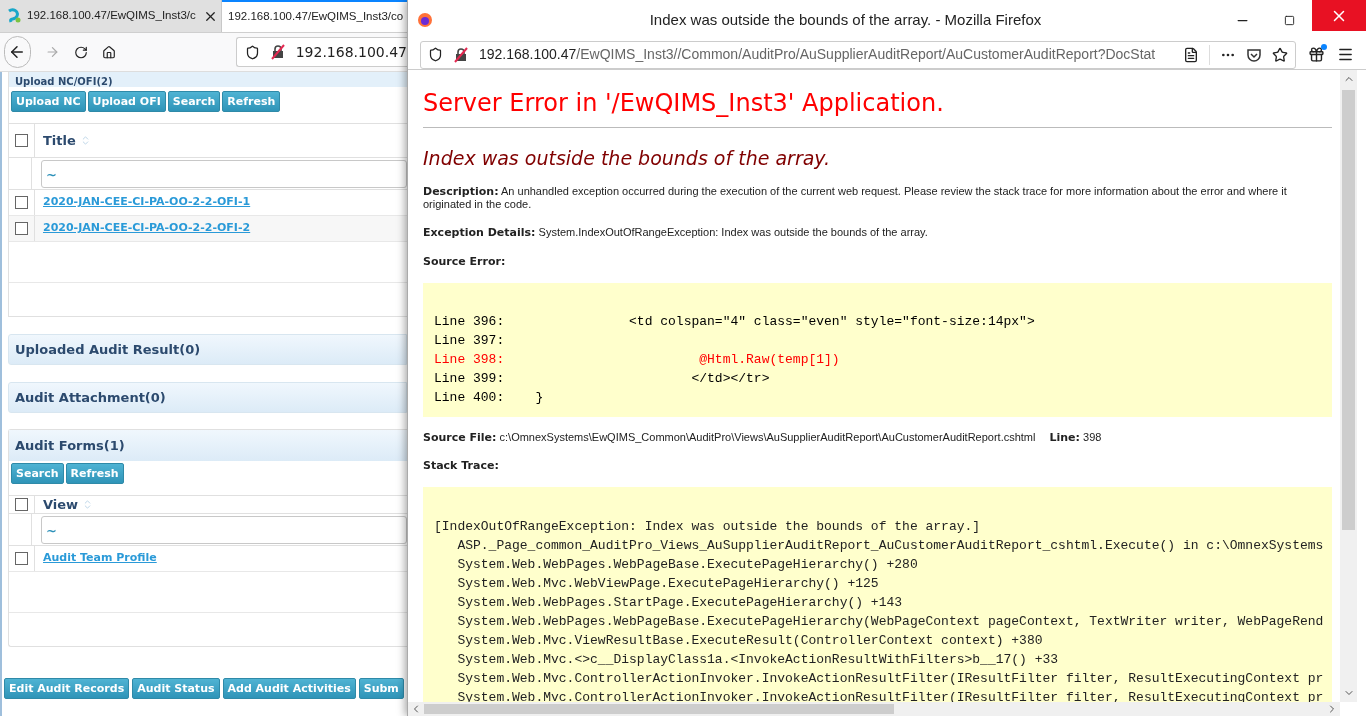 The height and width of the screenshot is (716, 1366). I want to click on action-button: Add Audit Activities, so click(289, 688).